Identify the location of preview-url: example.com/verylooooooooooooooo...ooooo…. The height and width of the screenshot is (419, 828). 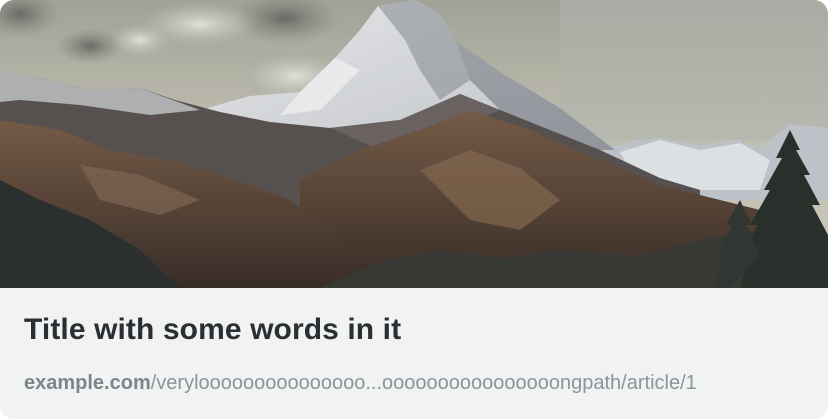
(360, 383).